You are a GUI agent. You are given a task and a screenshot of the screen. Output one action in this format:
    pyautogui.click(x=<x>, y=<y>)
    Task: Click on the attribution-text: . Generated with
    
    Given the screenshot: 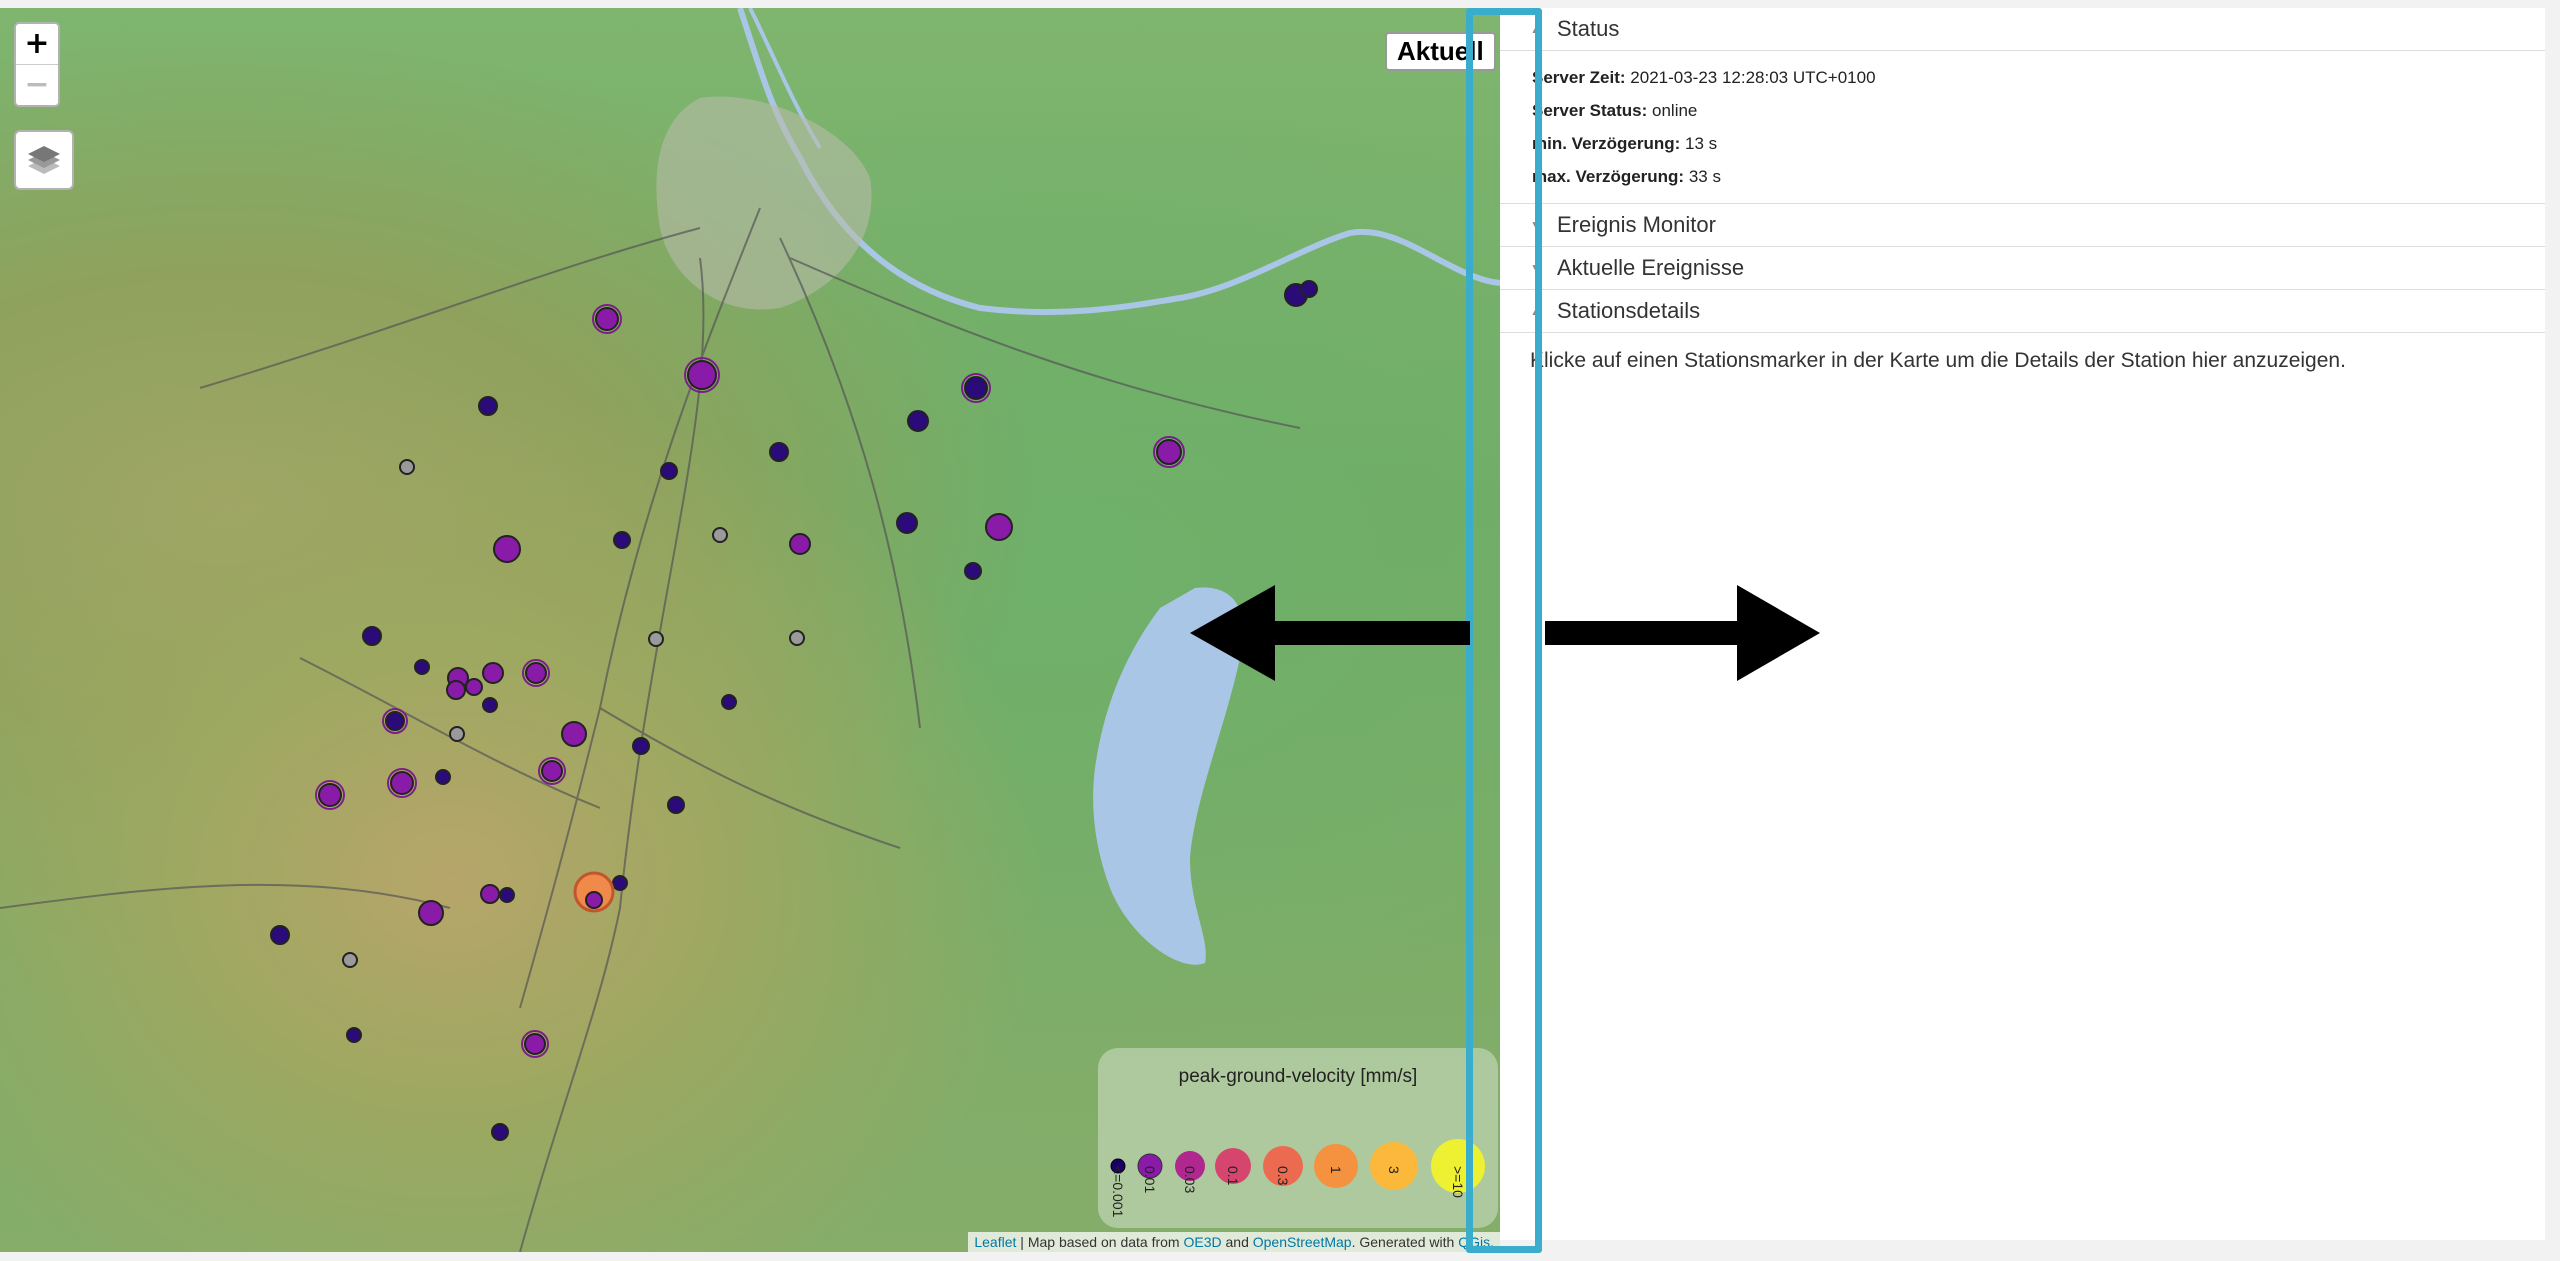 What is the action you would take?
    pyautogui.click(x=1405, y=1242)
    